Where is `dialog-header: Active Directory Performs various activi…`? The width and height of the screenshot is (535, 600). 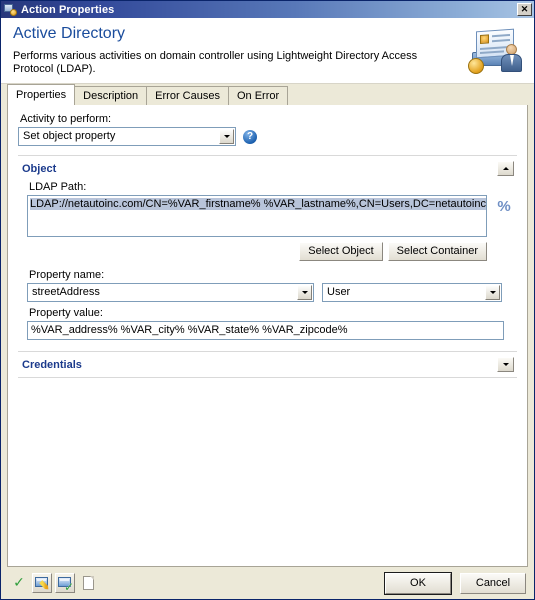 dialog-header: Active Directory Performs various activi… is located at coordinates (267, 51).